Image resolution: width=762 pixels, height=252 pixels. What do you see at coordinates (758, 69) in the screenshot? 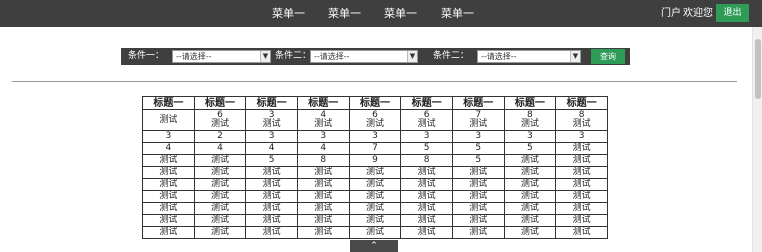
I see `scrollbar-thumb` at bounding box center [758, 69].